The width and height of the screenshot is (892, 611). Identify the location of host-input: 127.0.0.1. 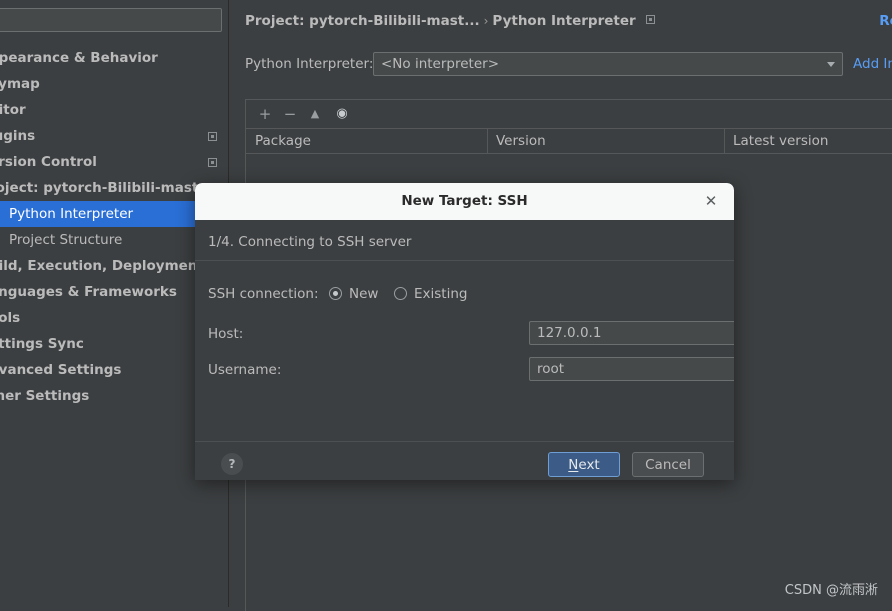
(631, 333).